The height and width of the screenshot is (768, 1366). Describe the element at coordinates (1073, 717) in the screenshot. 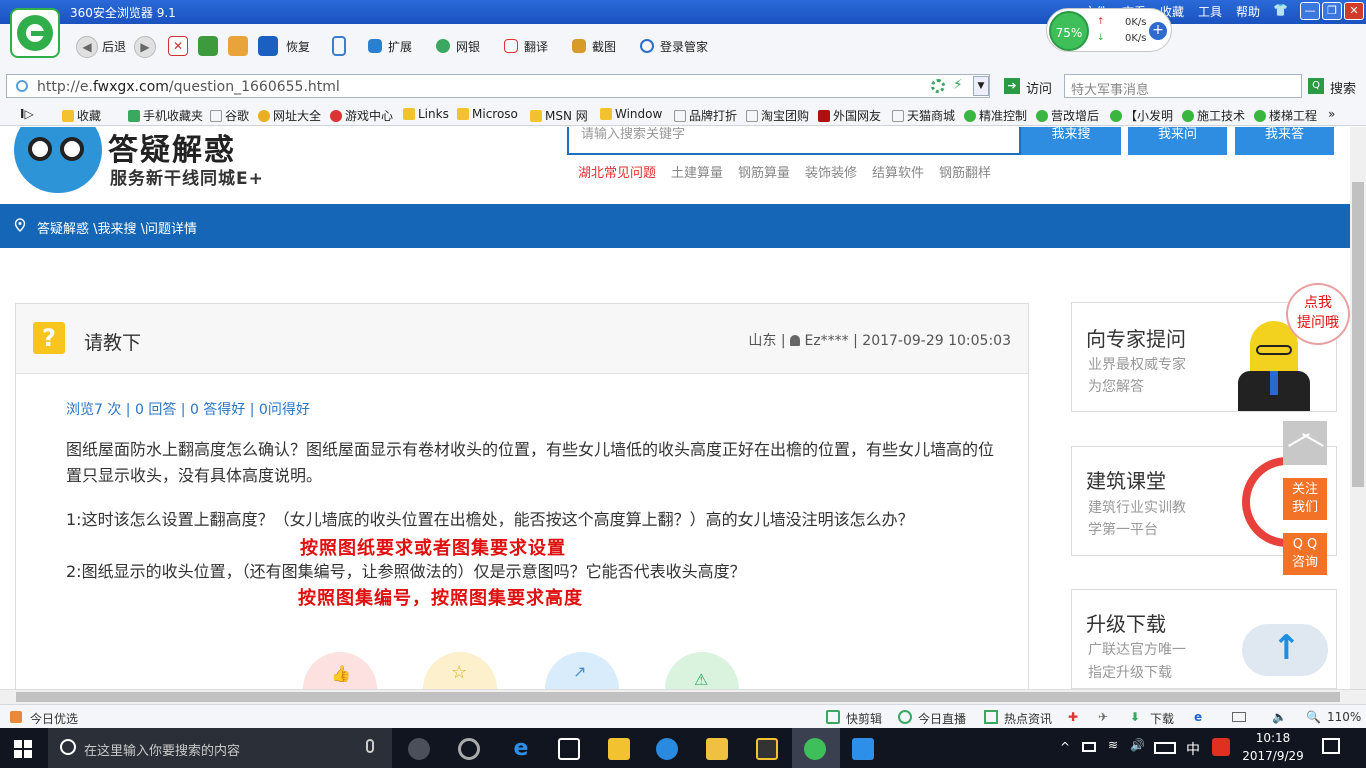

I see `medkit-icon: ✚` at that location.